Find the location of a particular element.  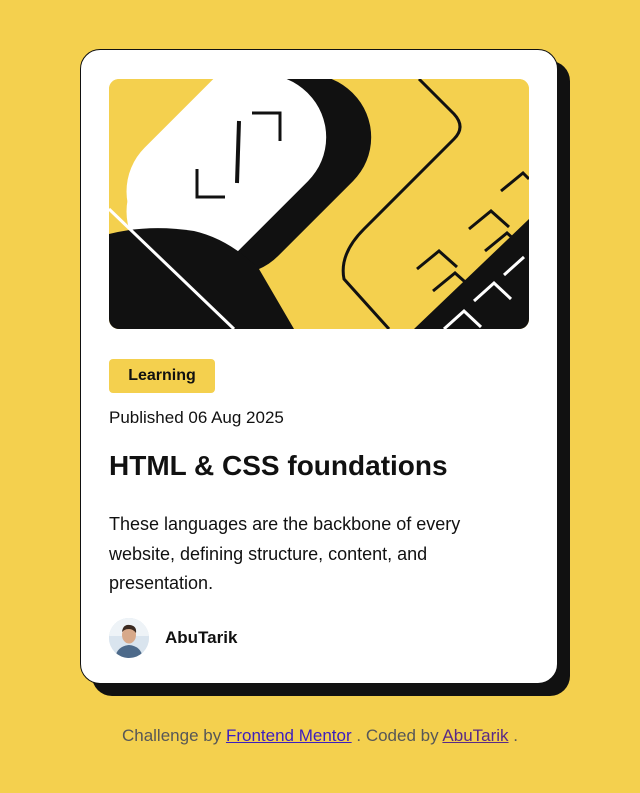

attribution-prefix: Challenge by is located at coordinates (171, 735).